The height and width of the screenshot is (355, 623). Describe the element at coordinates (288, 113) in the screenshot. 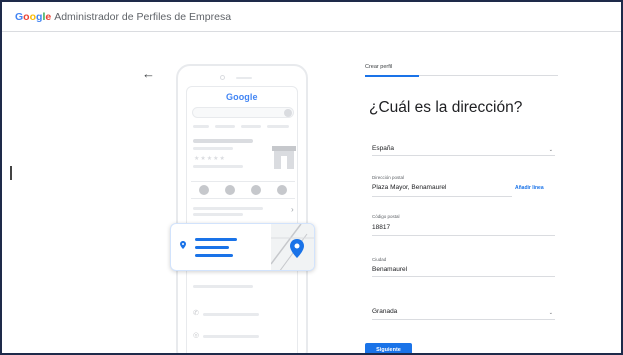

I see `screen-search-icon` at that location.